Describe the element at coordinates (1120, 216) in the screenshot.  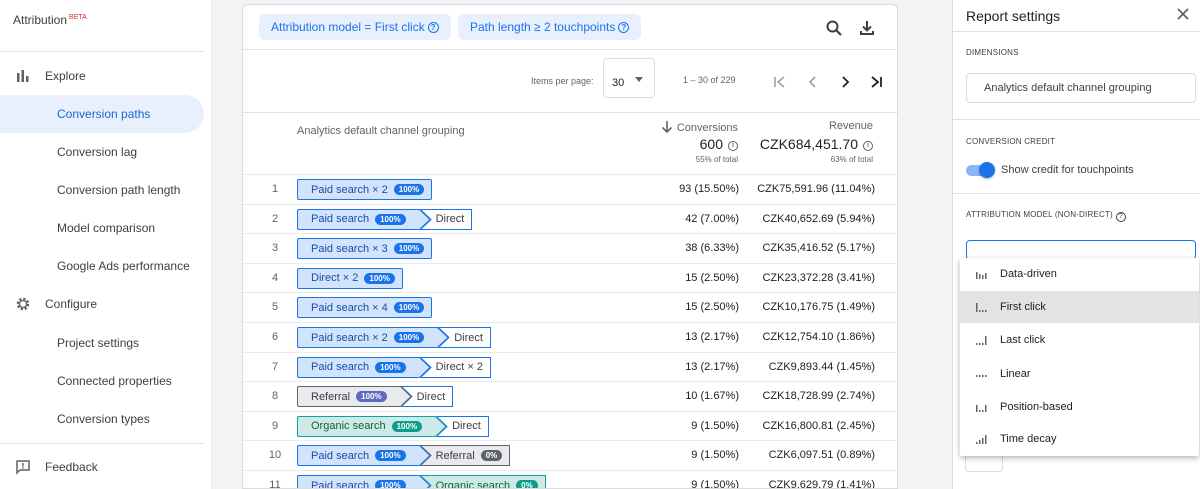
I see `help-icon: ?` at that location.